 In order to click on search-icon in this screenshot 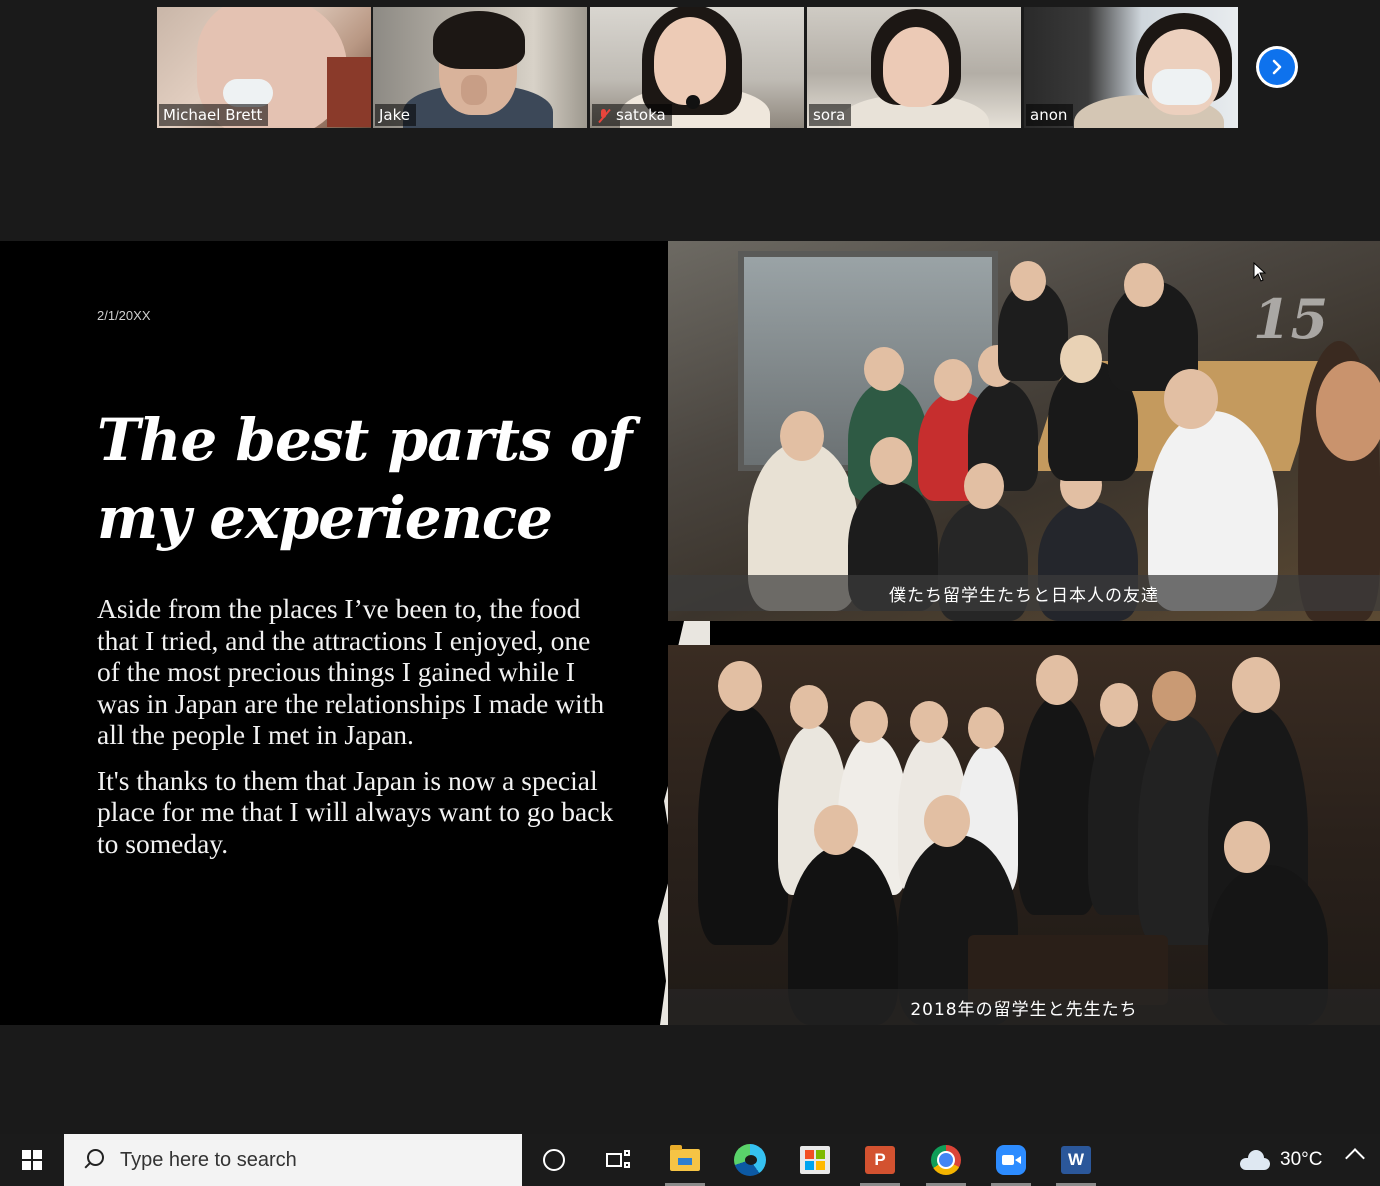, I will do `click(93, 1160)`.